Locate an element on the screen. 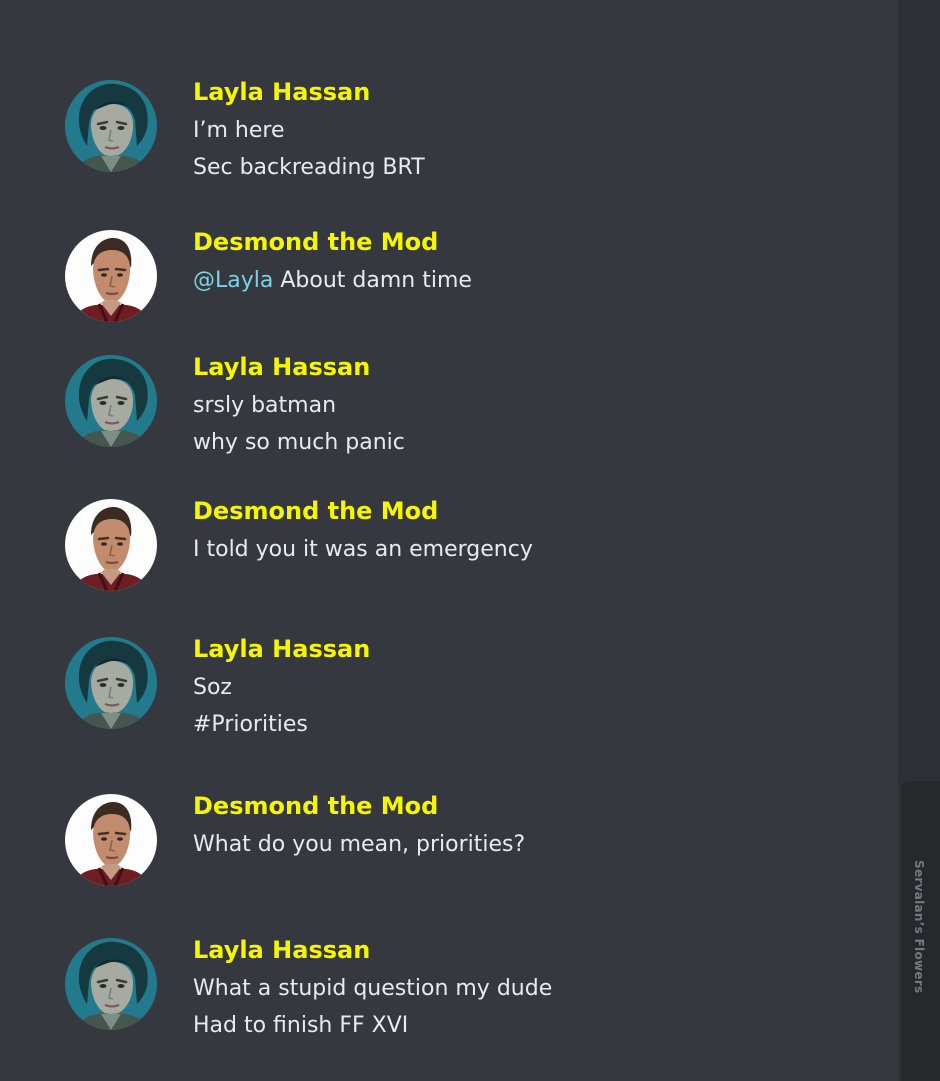  message-text: @Layla About damn time is located at coordinates (332, 280).